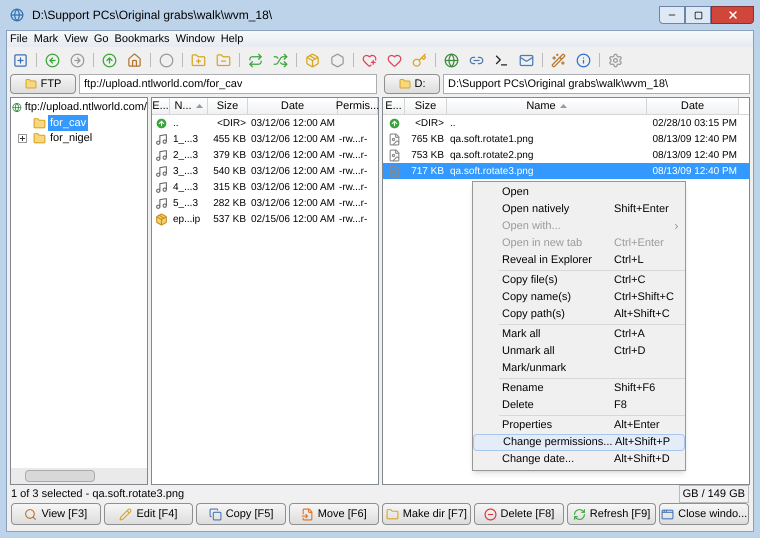 This screenshot has height=538, width=760. I want to click on menu-item: Open, so click(579, 192).